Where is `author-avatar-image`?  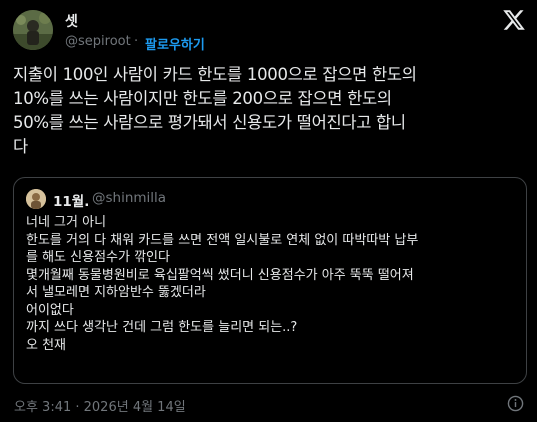
author-avatar-image is located at coordinates (33, 30).